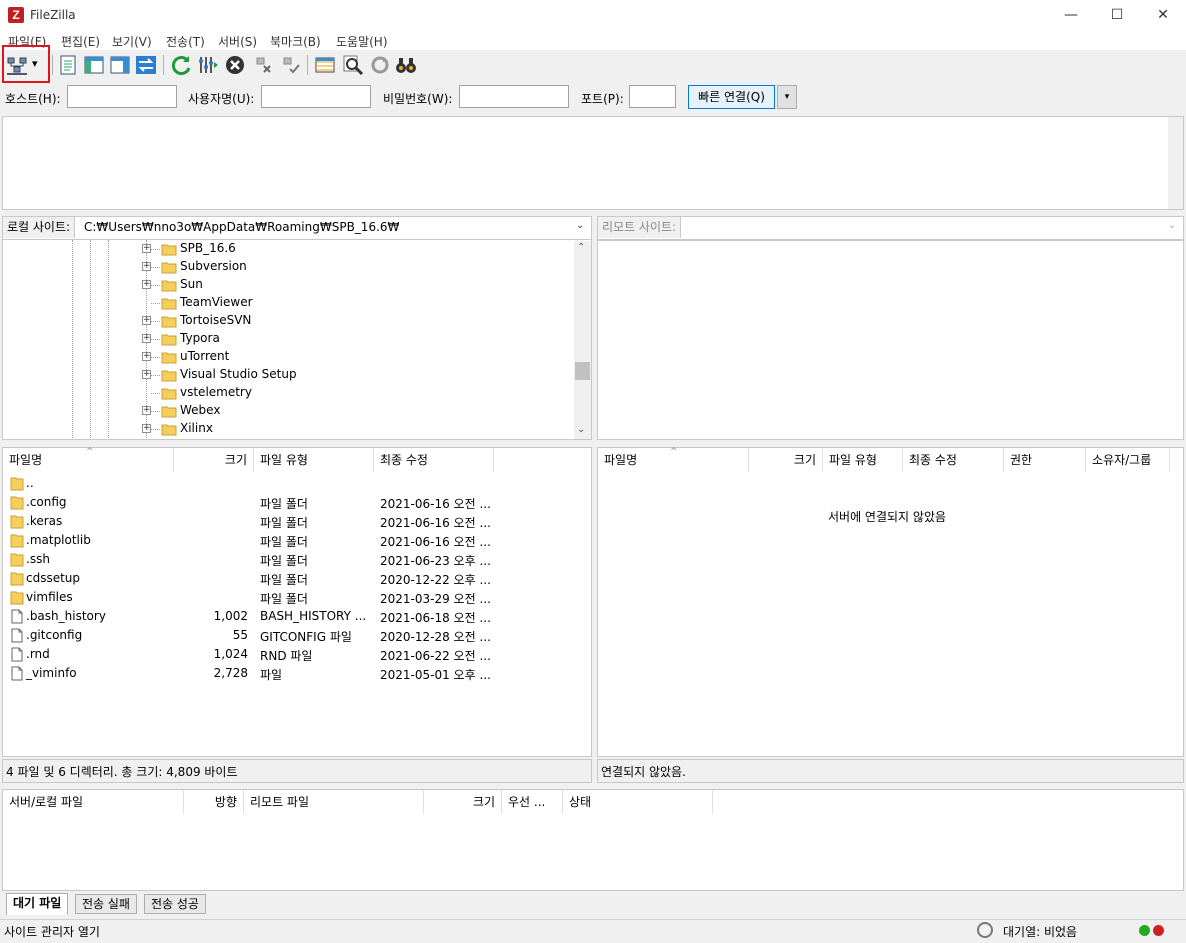 The width and height of the screenshot is (1186, 943). What do you see at coordinates (122, 96) in the screenshot?
I see `host-input` at bounding box center [122, 96].